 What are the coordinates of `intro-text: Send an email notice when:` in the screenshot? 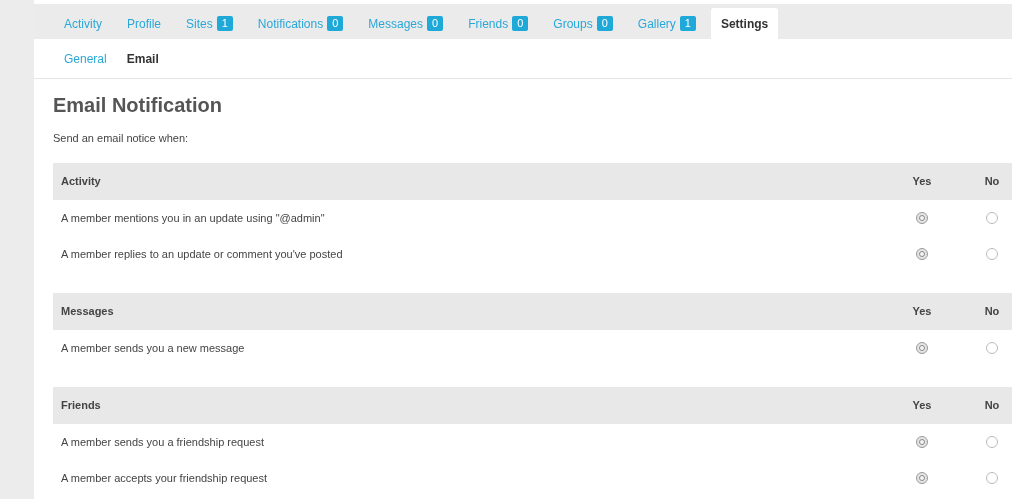 It's located at (121, 138).